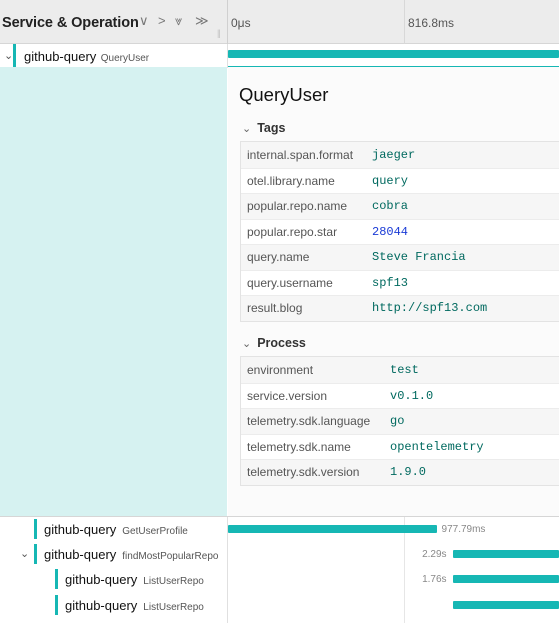  Describe the element at coordinates (463, 529) in the screenshot. I see `span-duration-label: 977.79ms` at that location.